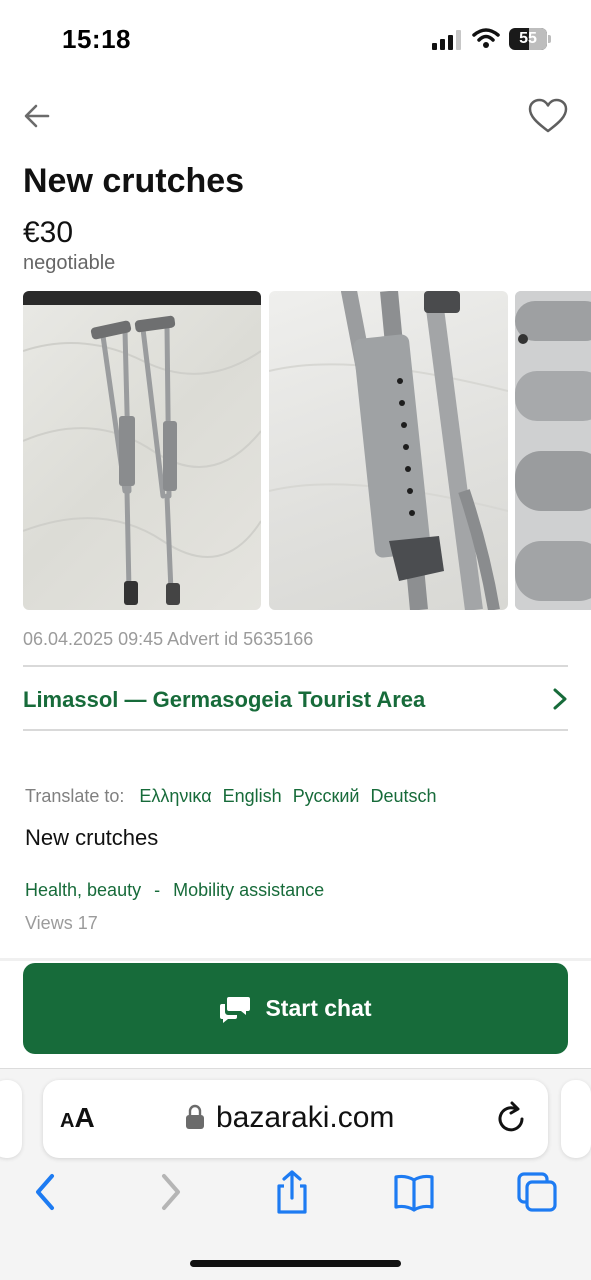 The width and height of the screenshot is (591, 1280). I want to click on translate-german-link: Deutsch, so click(404, 796).